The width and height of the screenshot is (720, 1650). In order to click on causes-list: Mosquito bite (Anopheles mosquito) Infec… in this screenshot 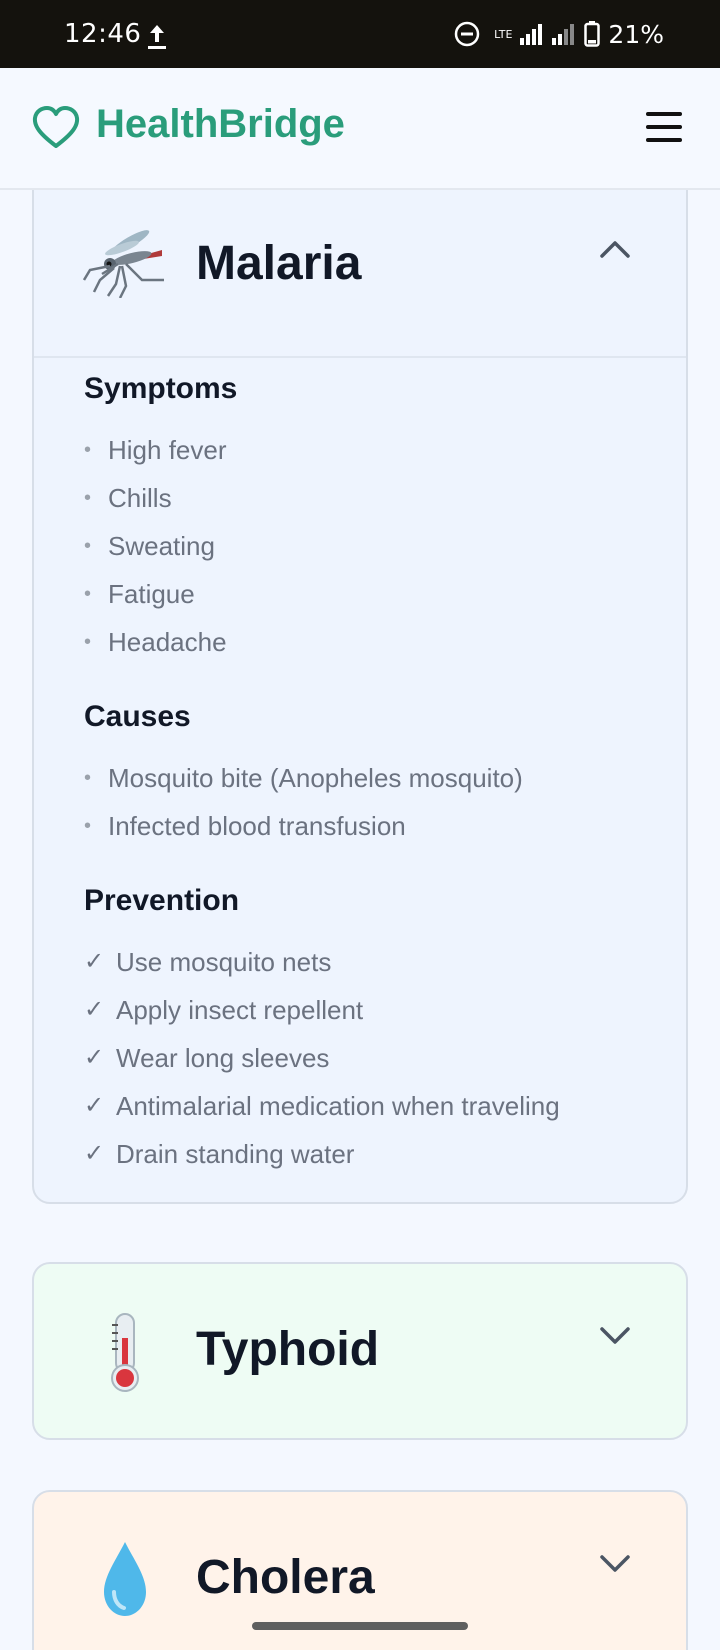, I will do `click(303, 802)`.